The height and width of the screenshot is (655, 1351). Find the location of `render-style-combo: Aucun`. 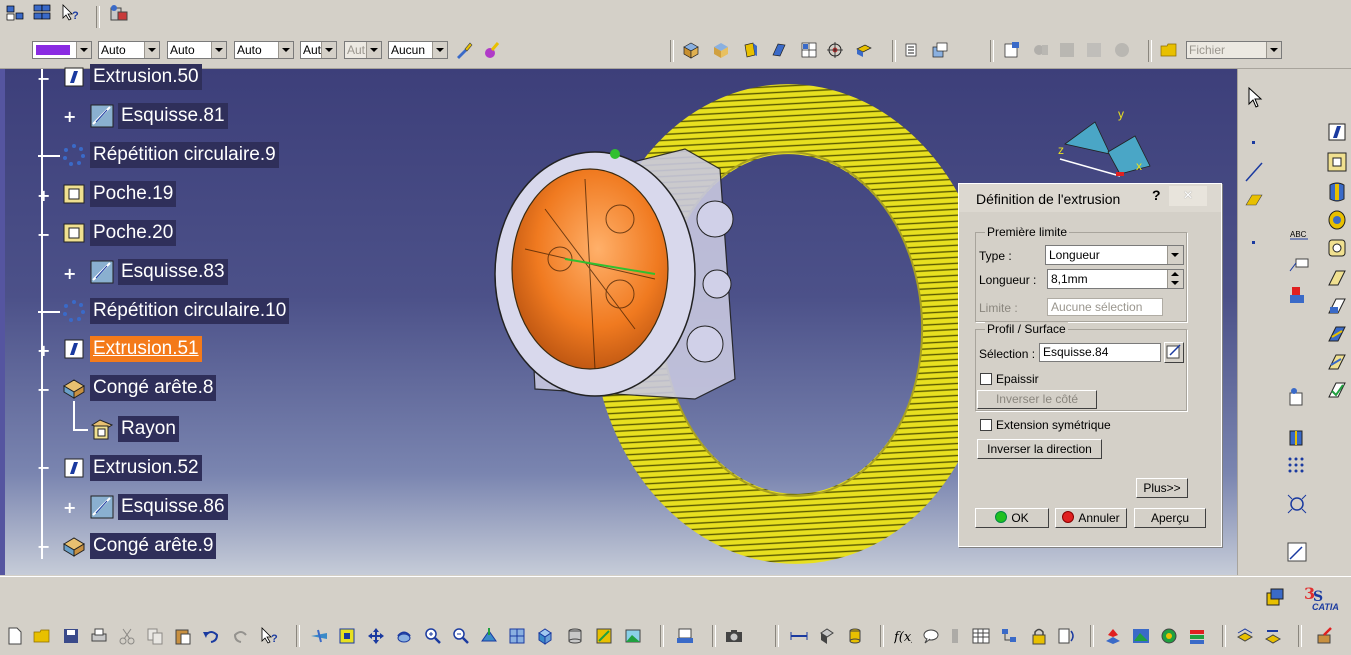

render-style-combo: Aucun is located at coordinates (418, 50).